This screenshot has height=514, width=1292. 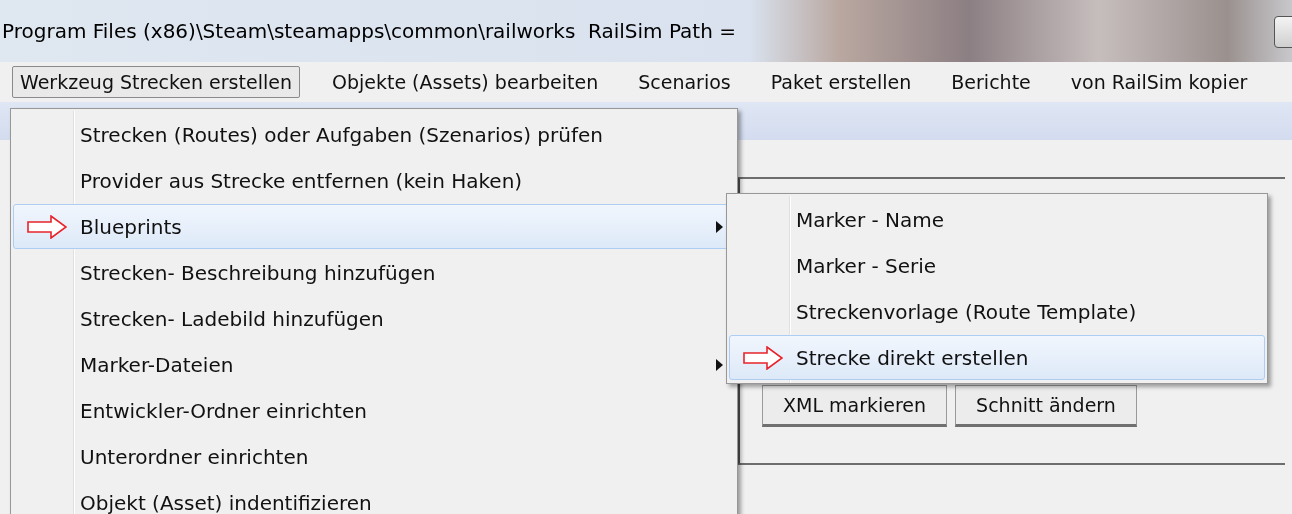 What do you see at coordinates (374, 410) in the screenshot?
I see `menu-item: Entwickler-Ordner einrichten` at bounding box center [374, 410].